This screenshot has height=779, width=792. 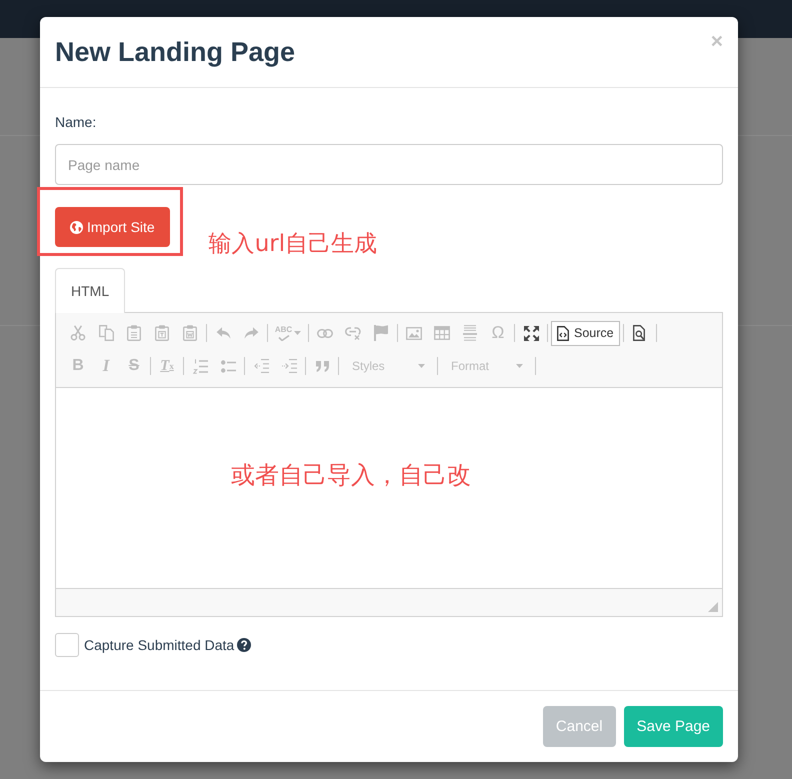 What do you see at coordinates (563, 333) in the screenshot?
I see `code-file-icon` at bounding box center [563, 333].